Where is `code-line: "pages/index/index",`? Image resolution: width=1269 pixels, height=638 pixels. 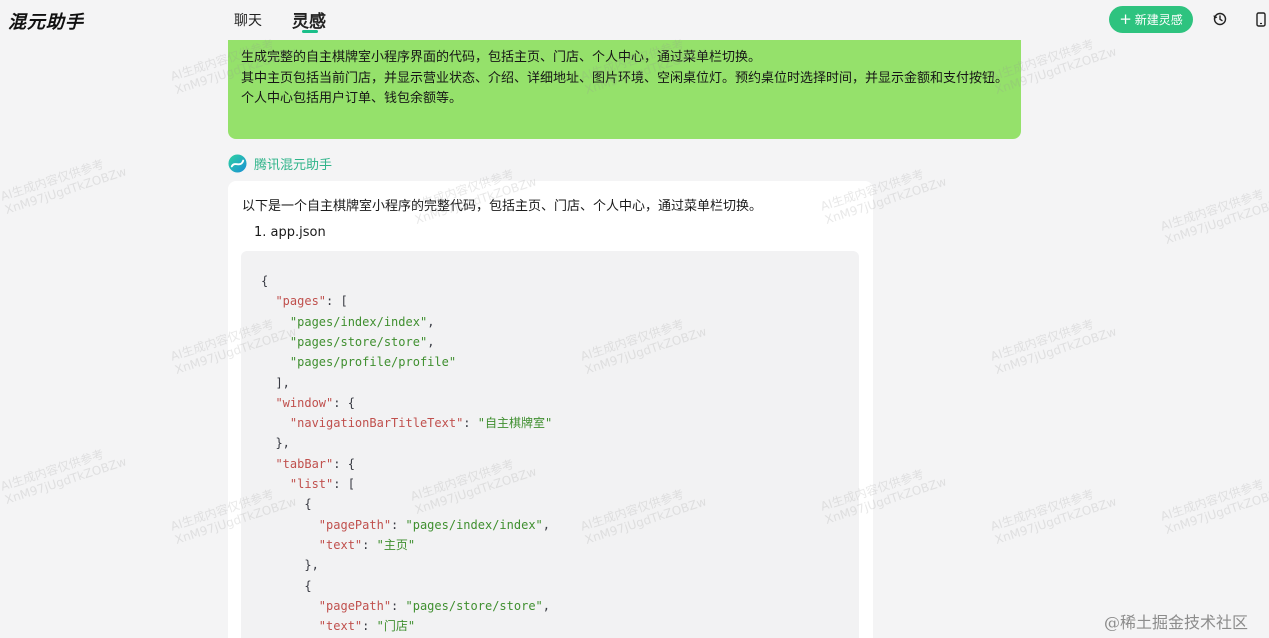
code-line: "pages/index/index", is located at coordinates (362, 321).